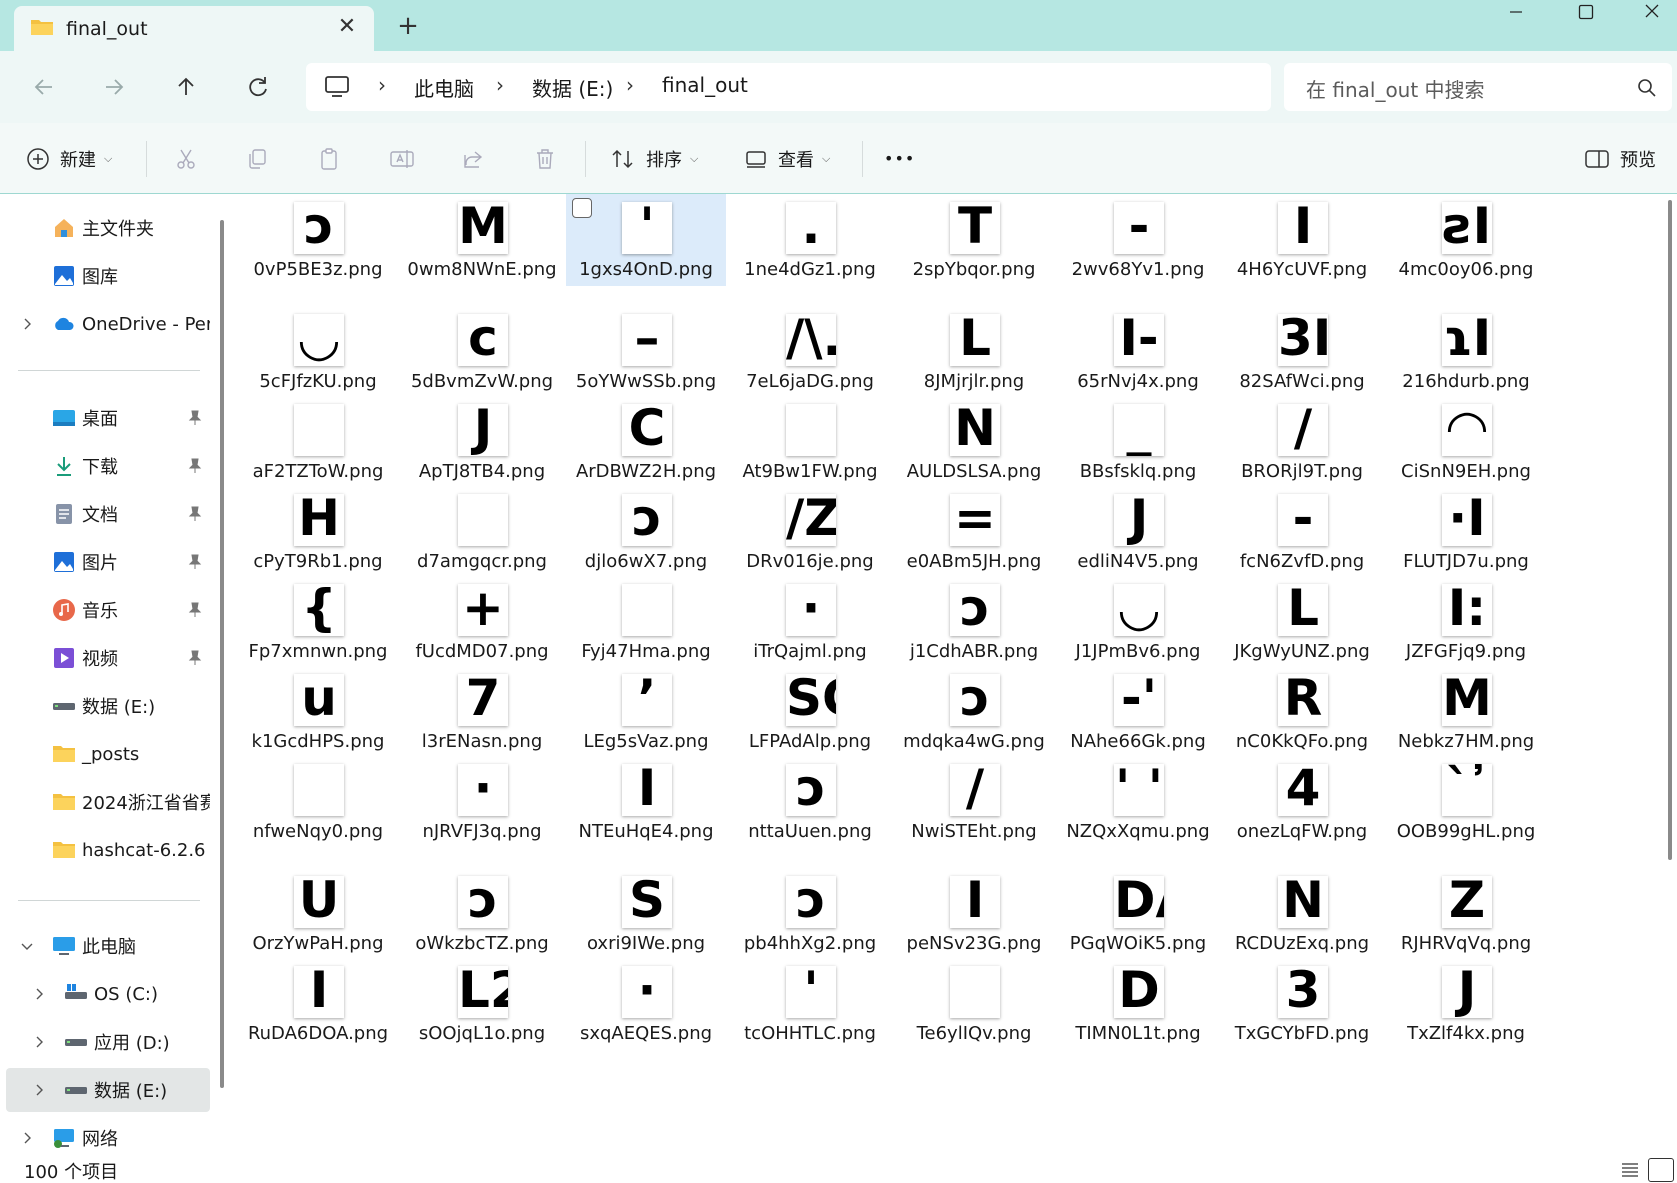 This screenshot has width=1677, height=1183. I want to click on file-item: J ApTJ8TB4.png, so click(482, 442).